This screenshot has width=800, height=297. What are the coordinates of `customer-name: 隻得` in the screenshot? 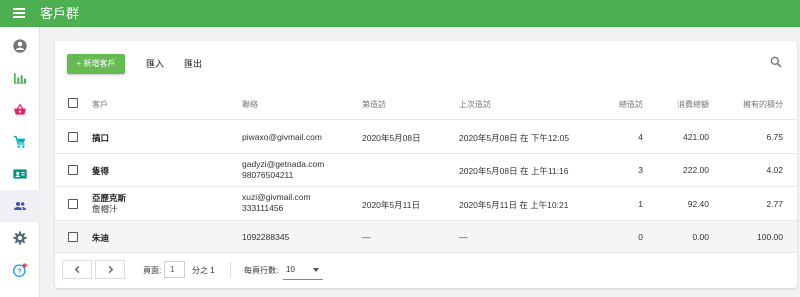 It's located at (101, 171).